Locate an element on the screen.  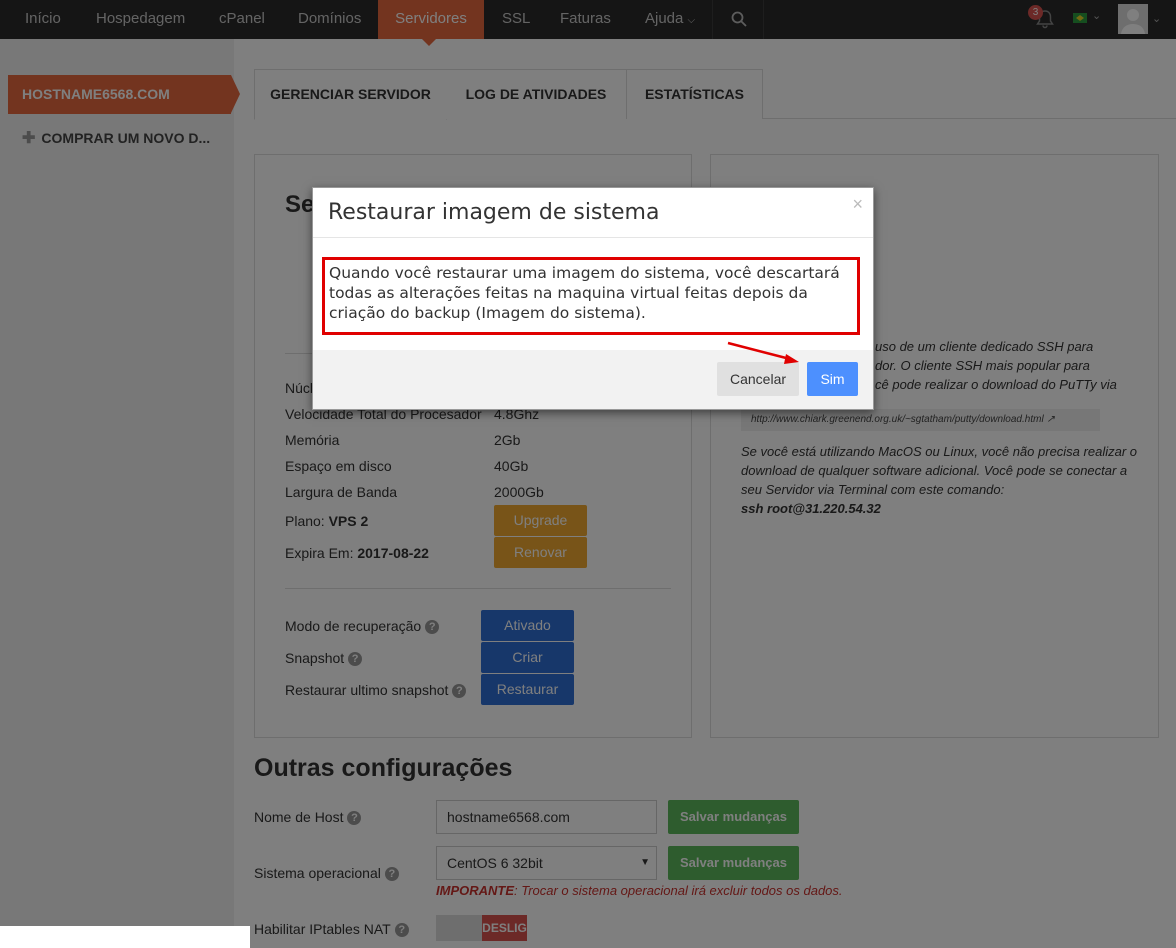
modal-divider is located at coordinates (593, 237).